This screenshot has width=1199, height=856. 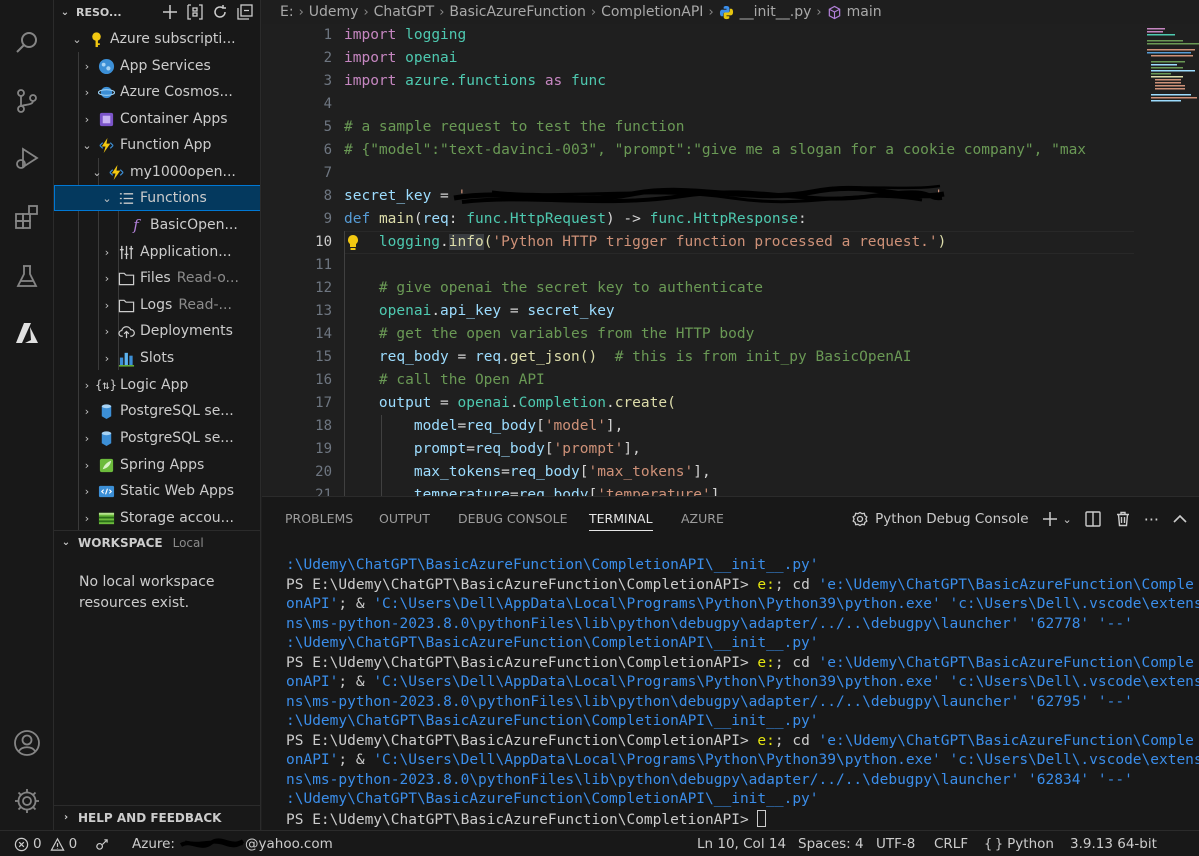 I want to click on split-terminal-icon, so click(x=1093, y=519).